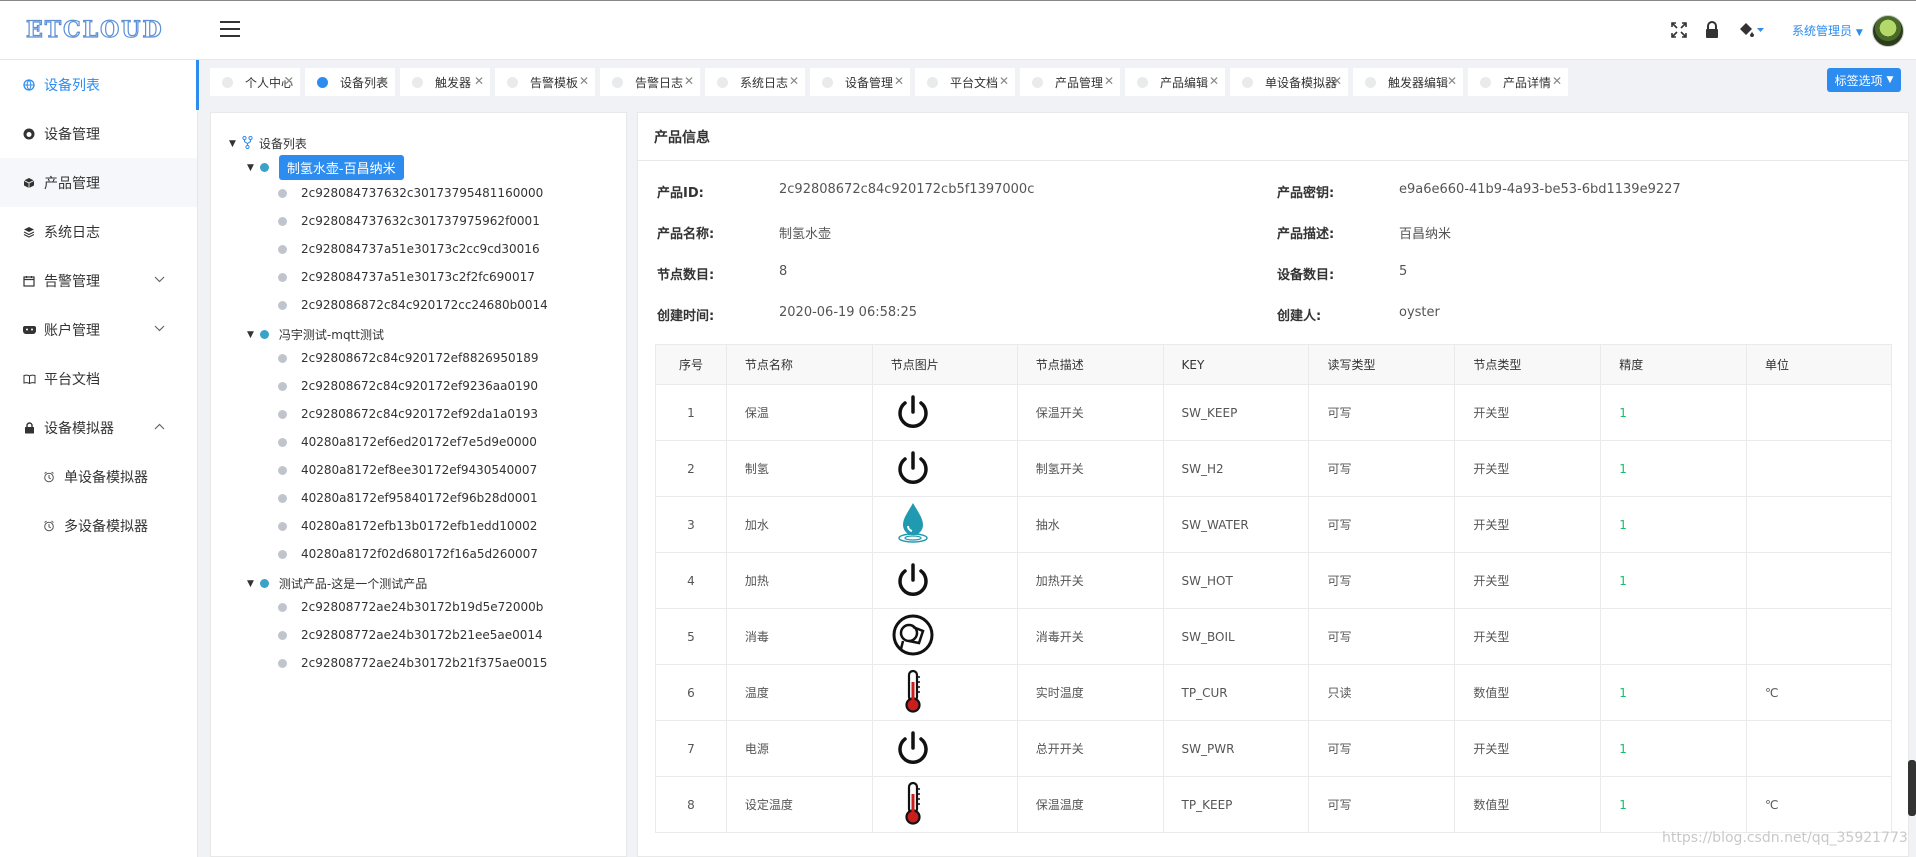  I want to click on tab-item: 设备列表 ✕, so click(350, 82).